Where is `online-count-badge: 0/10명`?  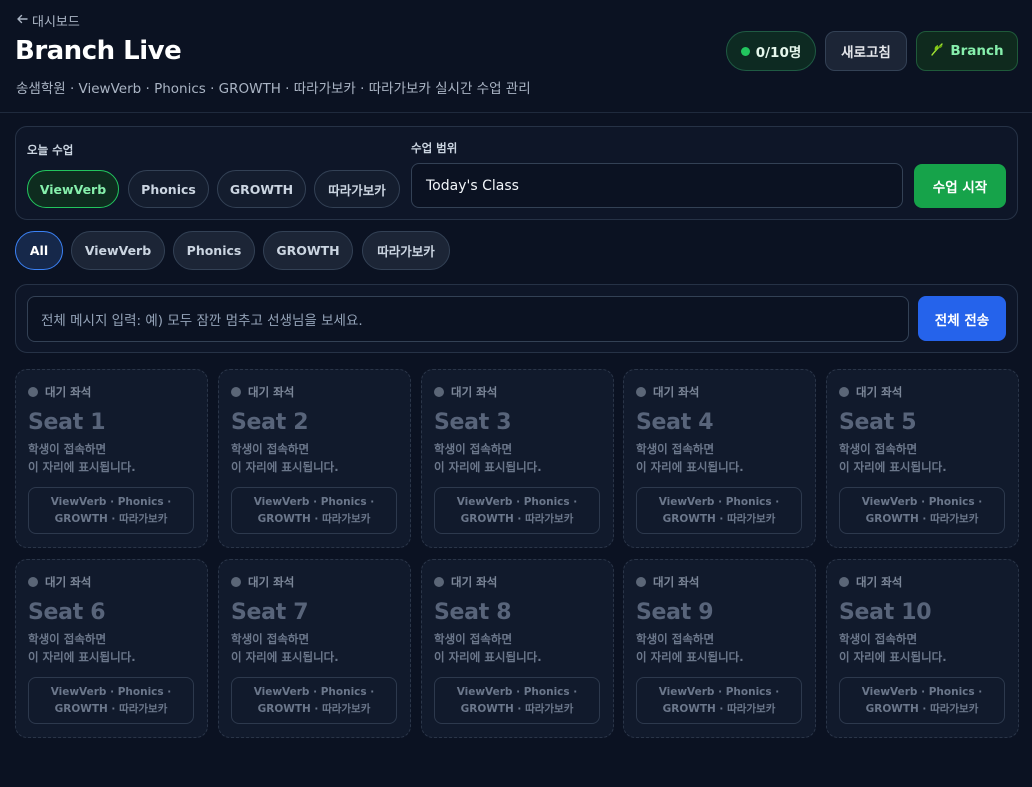 online-count-badge: 0/10명 is located at coordinates (771, 51).